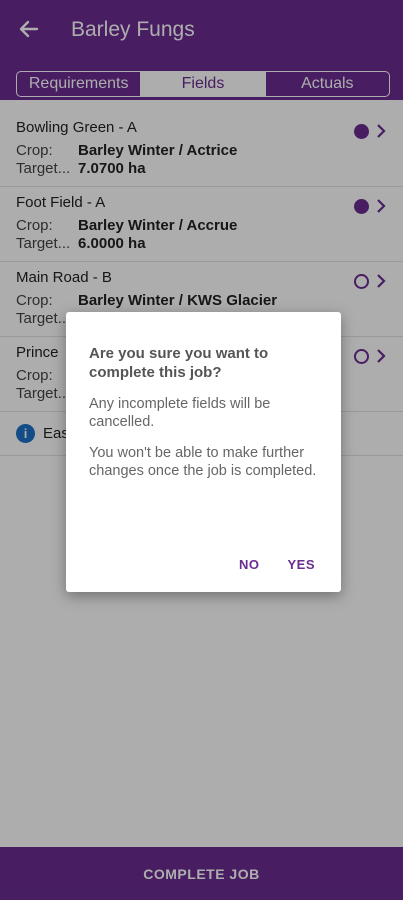 The width and height of the screenshot is (403, 900). I want to click on yes-button: YES, so click(301, 564).